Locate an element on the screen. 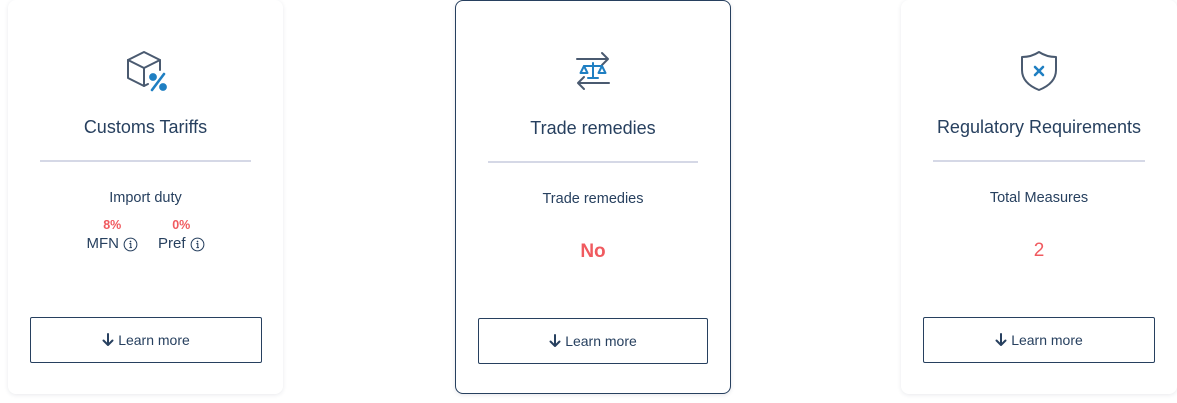 The height and width of the screenshot is (403, 1177). pref-label: Pref is located at coordinates (171, 243).